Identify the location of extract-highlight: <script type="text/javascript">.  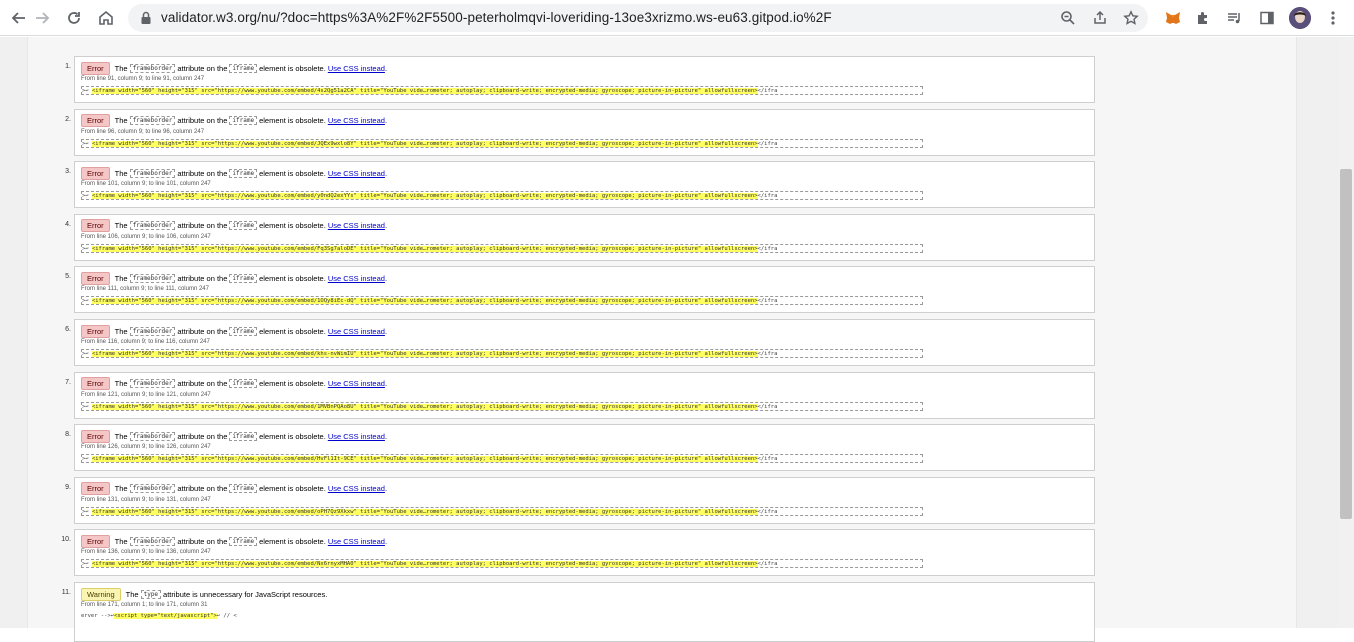
(165, 616).